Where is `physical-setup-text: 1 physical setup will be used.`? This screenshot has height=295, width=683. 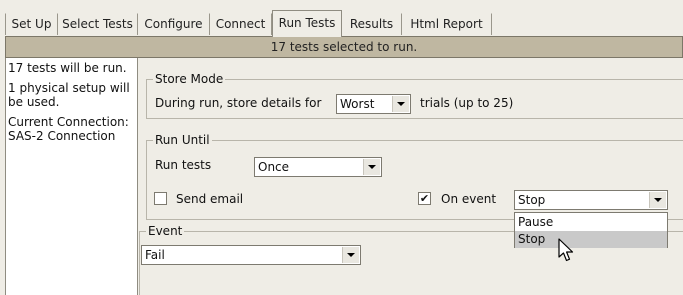
physical-setup-text: 1 physical setup will be used. is located at coordinates (69, 95).